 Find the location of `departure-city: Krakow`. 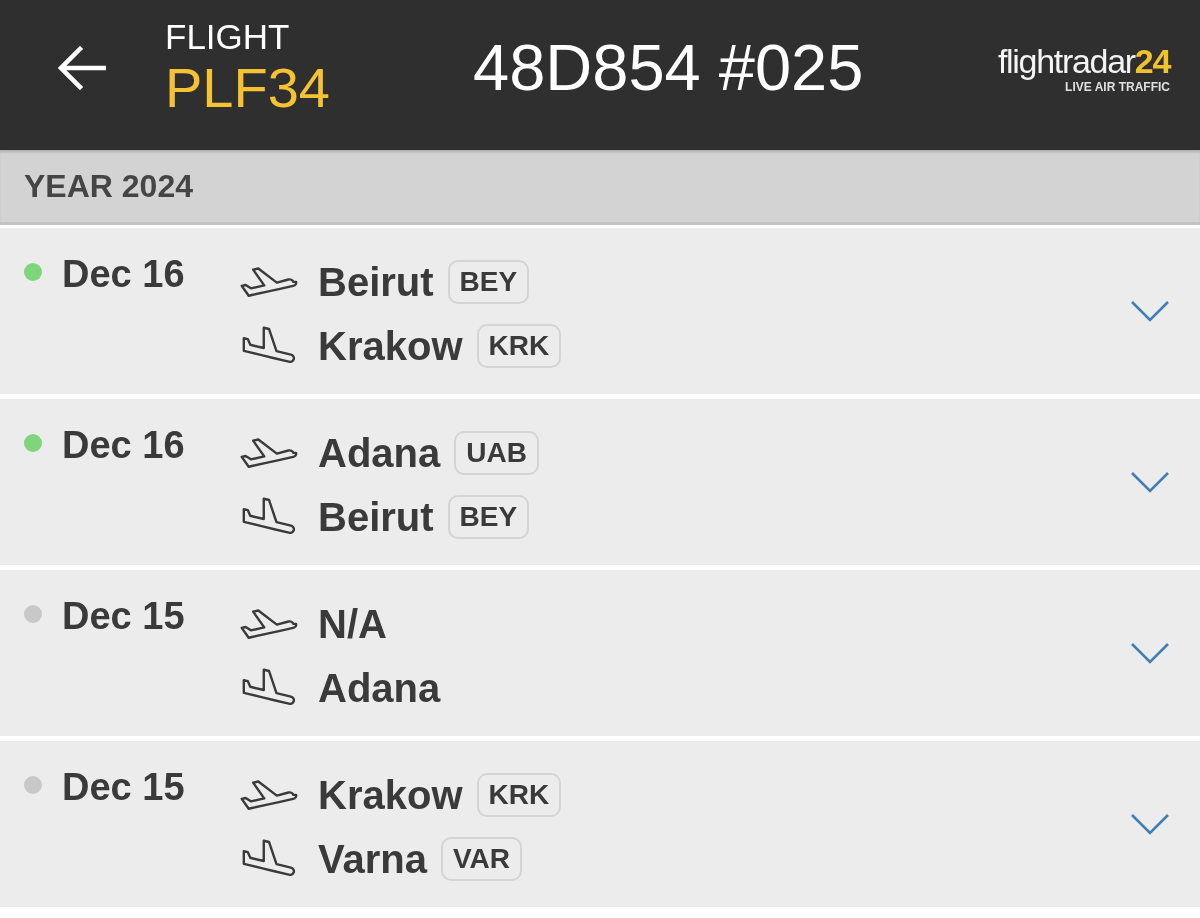

departure-city: Krakow is located at coordinates (390, 795).